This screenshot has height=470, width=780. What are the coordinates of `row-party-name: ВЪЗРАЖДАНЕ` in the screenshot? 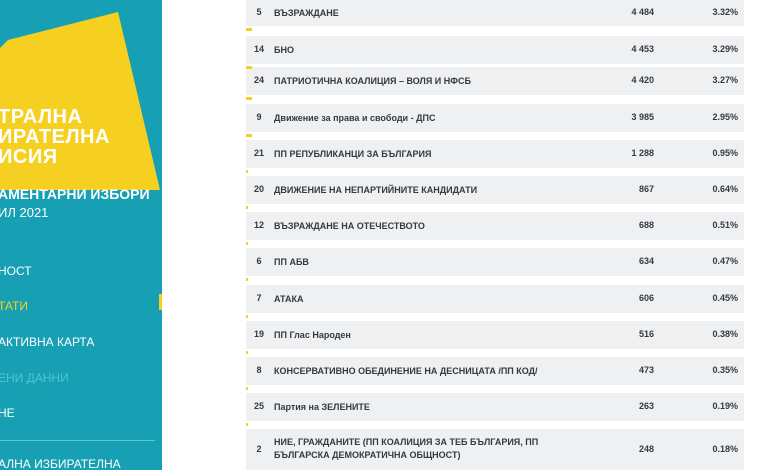 It's located at (306, 13).